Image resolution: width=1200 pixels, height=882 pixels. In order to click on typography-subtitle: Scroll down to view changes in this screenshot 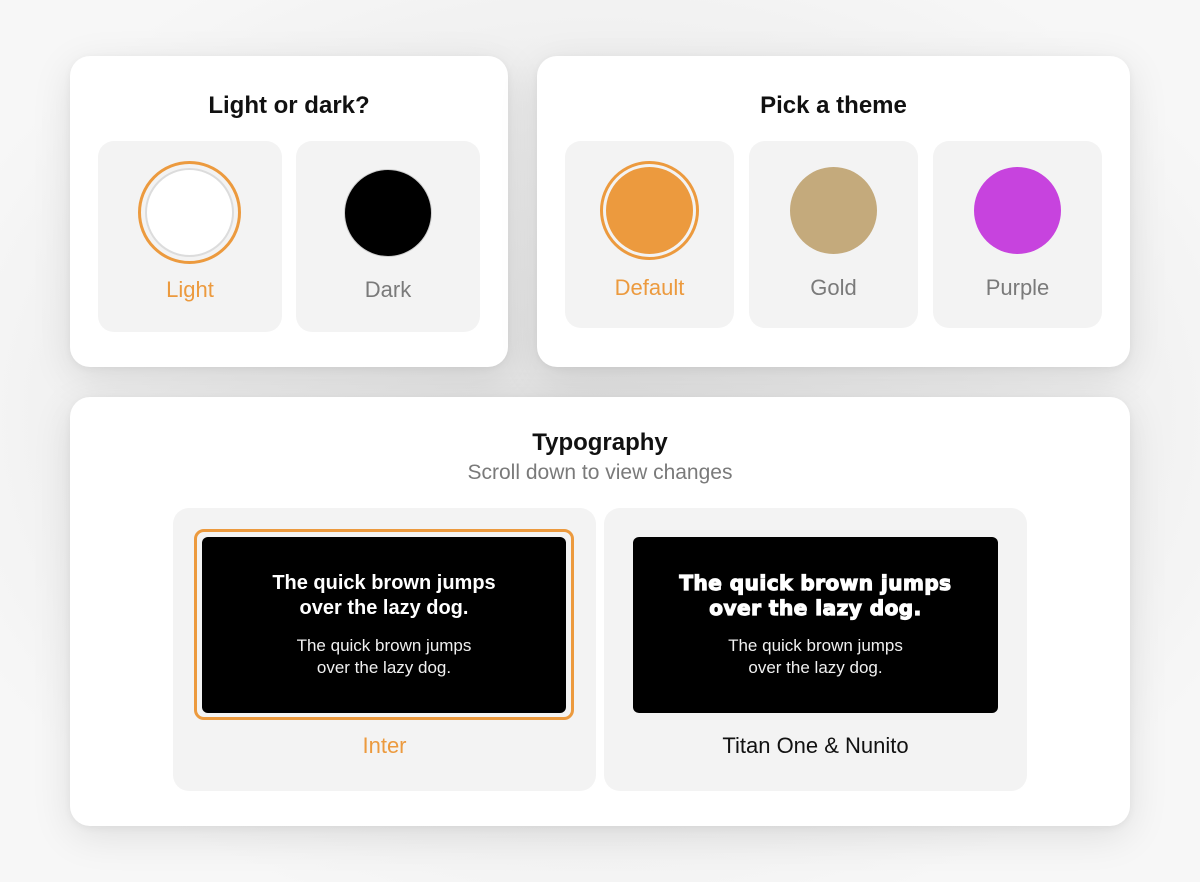, I will do `click(600, 472)`.